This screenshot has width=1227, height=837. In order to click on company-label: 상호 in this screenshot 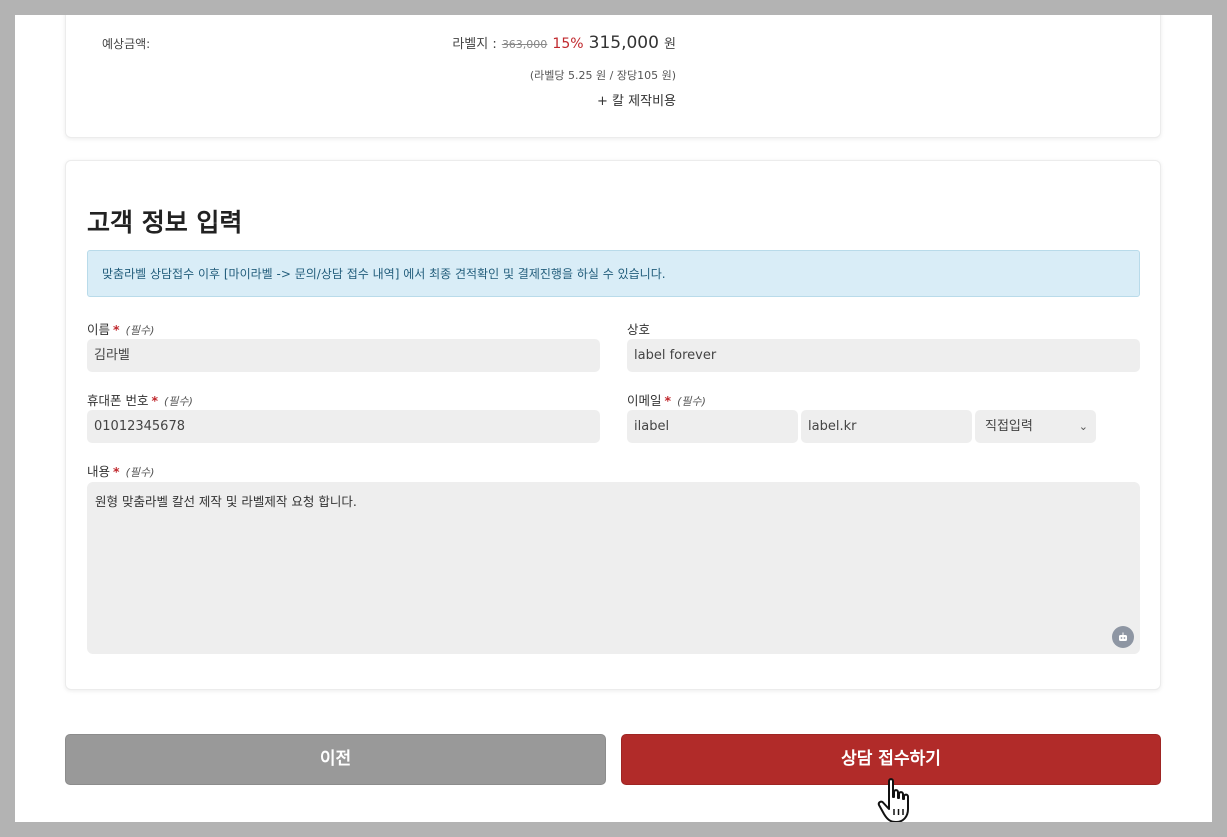, I will do `click(638, 328)`.